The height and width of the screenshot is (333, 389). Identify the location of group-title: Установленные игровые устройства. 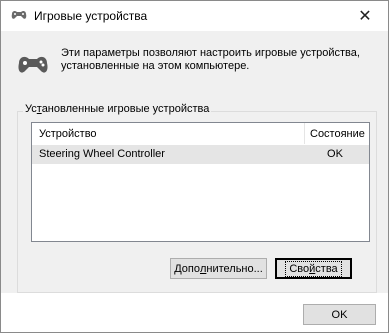
(117, 109).